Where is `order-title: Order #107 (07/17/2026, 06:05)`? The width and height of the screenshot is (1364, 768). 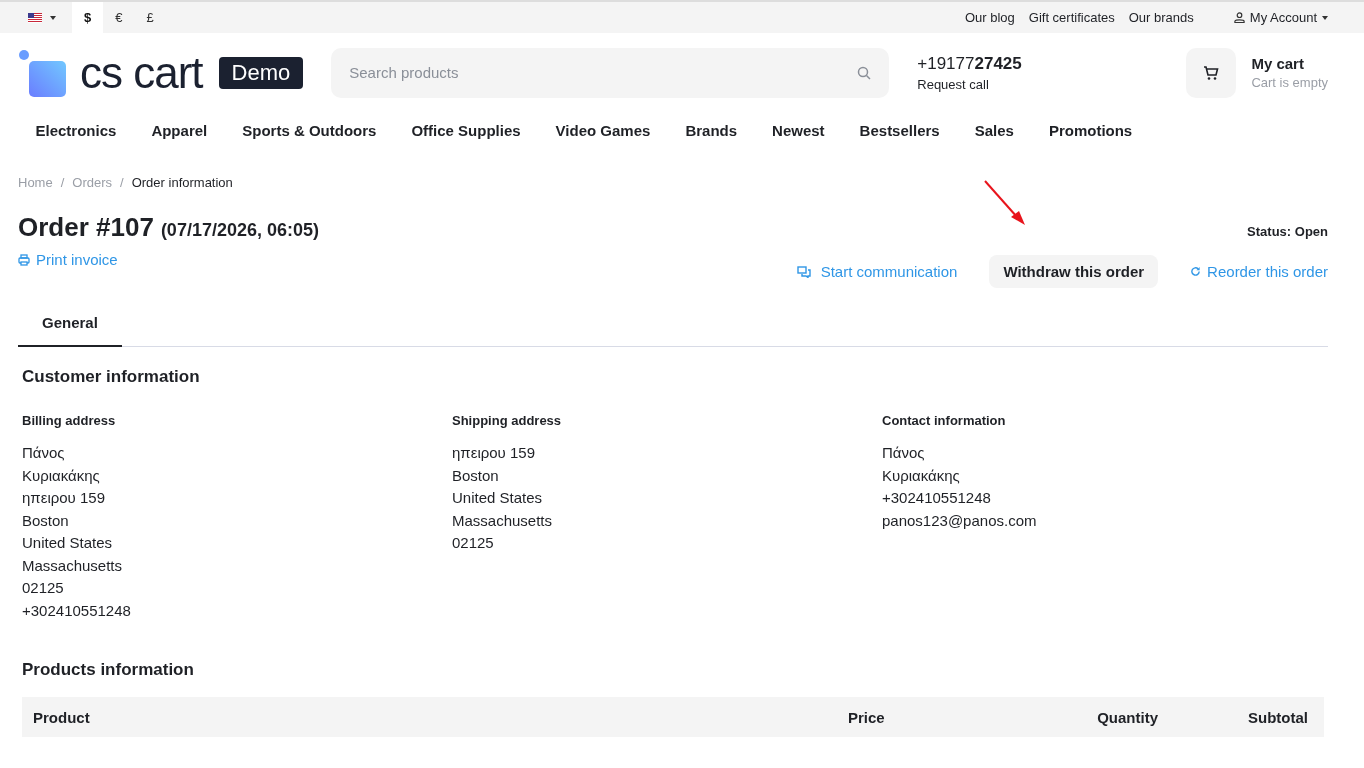
order-title: Order #107 (07/17/2026, 06:05) is located at coordinates (168, 227).